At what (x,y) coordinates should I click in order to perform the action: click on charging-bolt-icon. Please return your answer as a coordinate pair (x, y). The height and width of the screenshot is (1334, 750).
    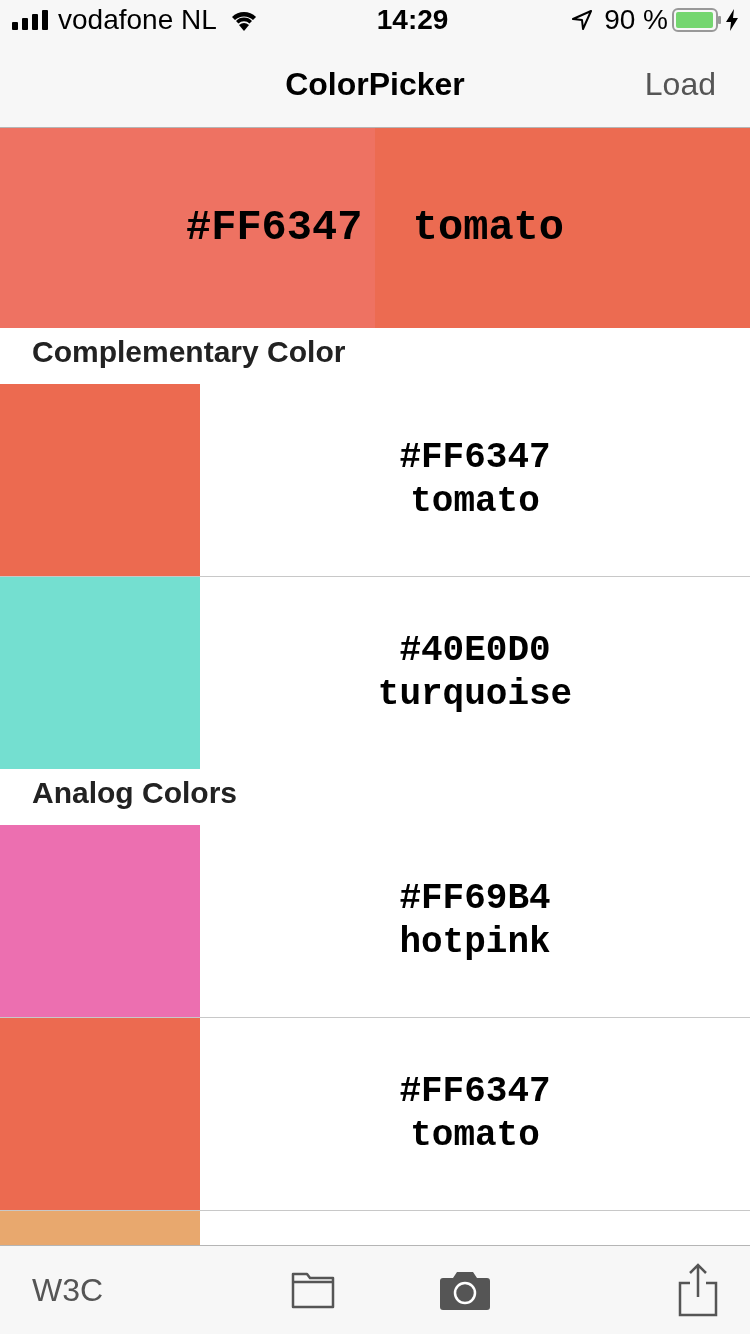
    Looking at the image, I should click on (732, 20).